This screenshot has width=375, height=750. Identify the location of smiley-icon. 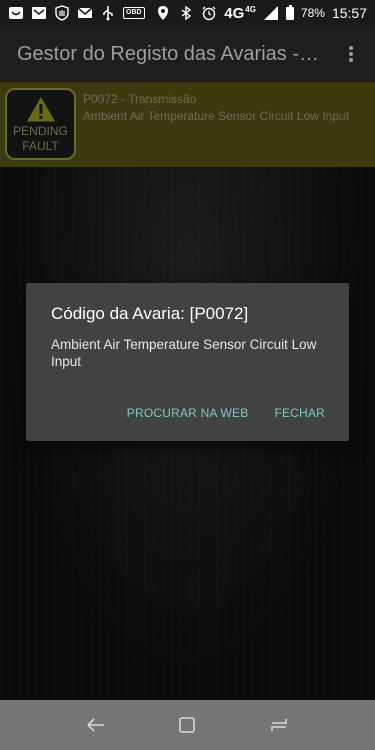
(16, 13).